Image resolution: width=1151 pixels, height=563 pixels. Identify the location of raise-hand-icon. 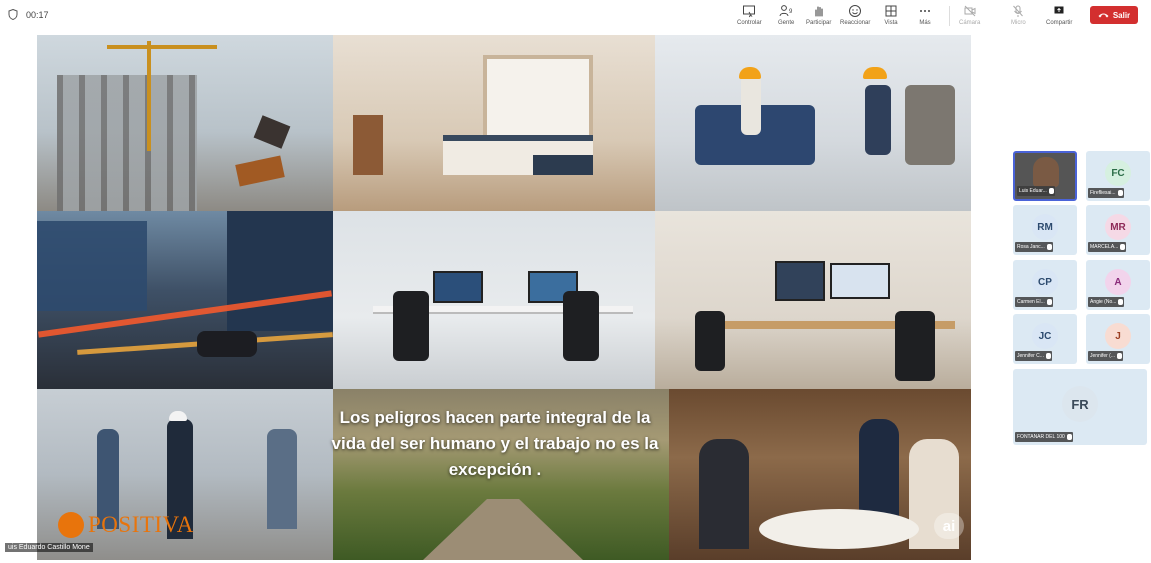
(819, 11).